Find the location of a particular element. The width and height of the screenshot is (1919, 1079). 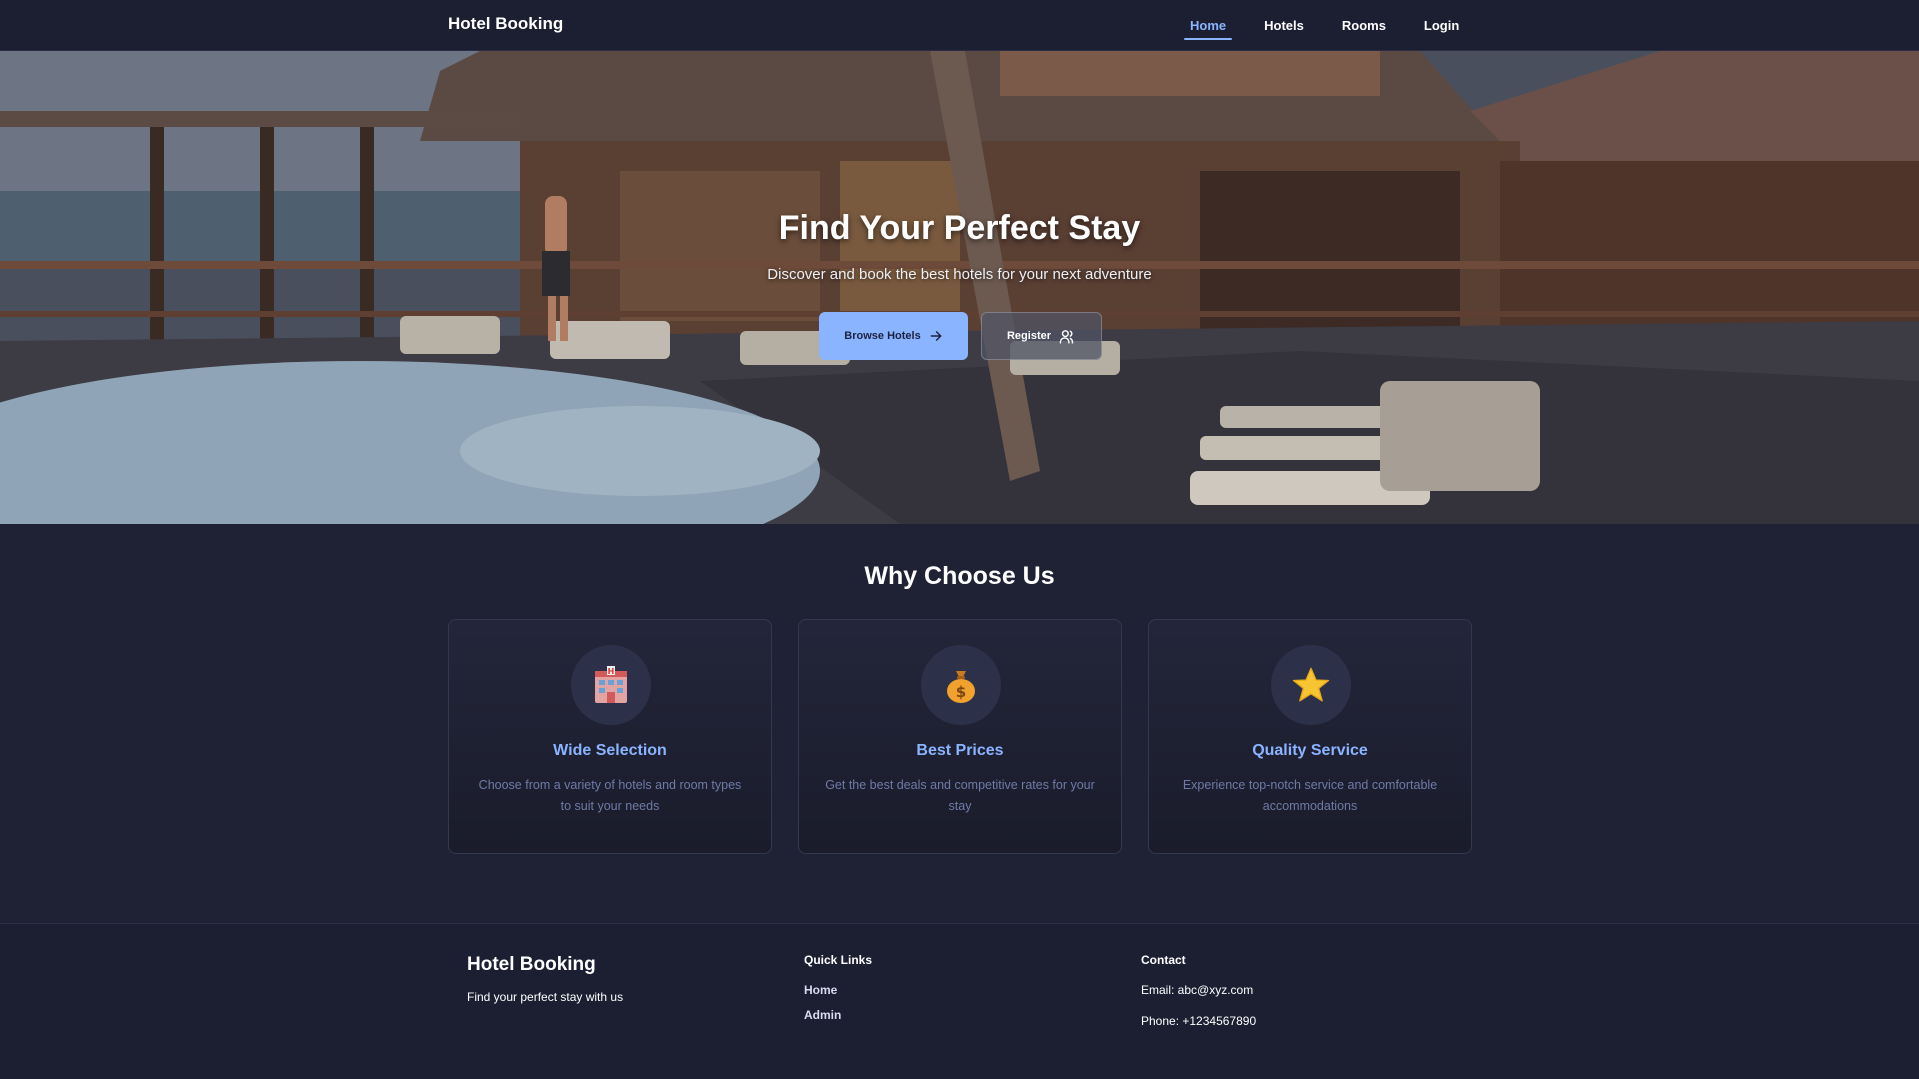

nav-link-hotels: Hotels is located at coordinates (1284, 25).